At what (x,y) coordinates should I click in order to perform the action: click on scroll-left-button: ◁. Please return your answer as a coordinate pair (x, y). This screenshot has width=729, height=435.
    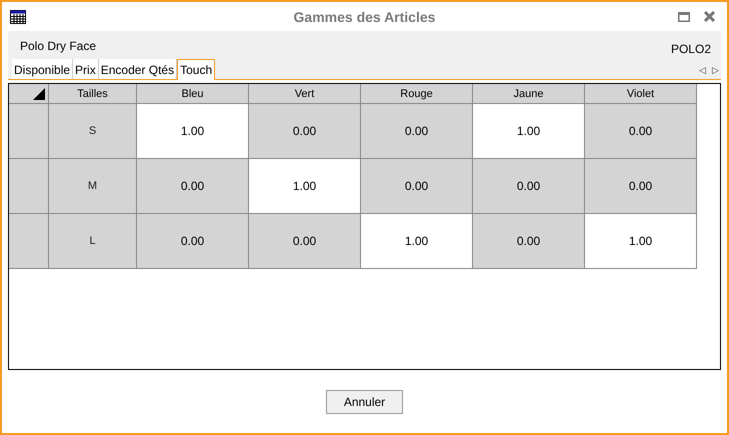
    Looking at the image, I should click on (702, 70).